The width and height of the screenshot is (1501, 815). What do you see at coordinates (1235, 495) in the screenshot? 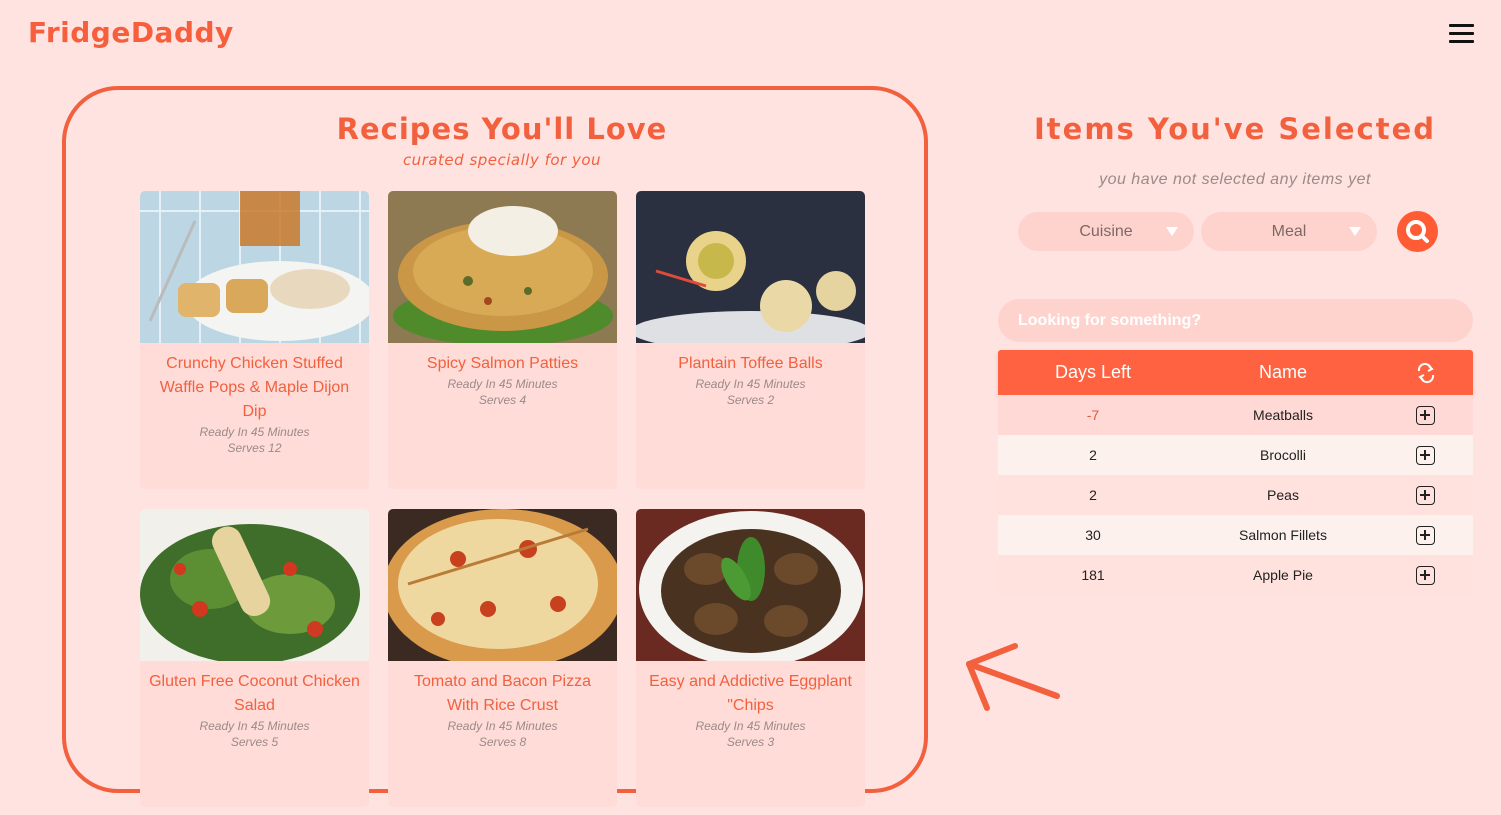
I see `table-row: 2 Peas` at bounding box center [1235, 495].